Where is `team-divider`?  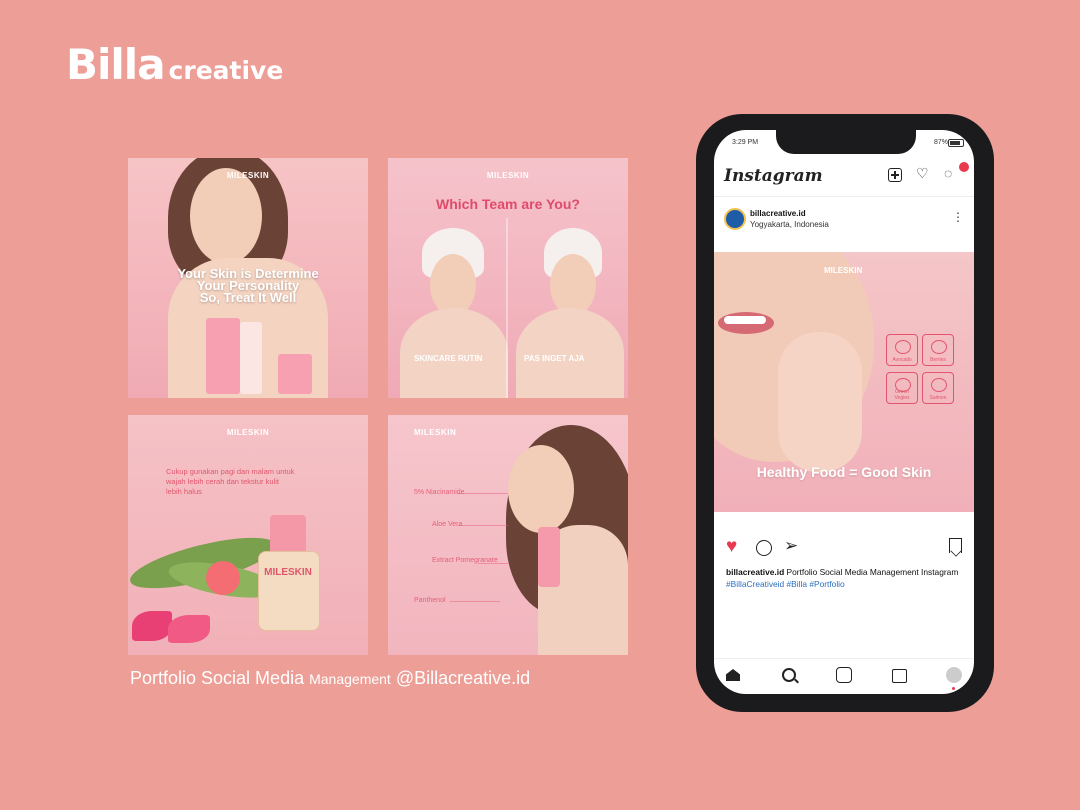
team-divider is located at coordinates (507, 308).